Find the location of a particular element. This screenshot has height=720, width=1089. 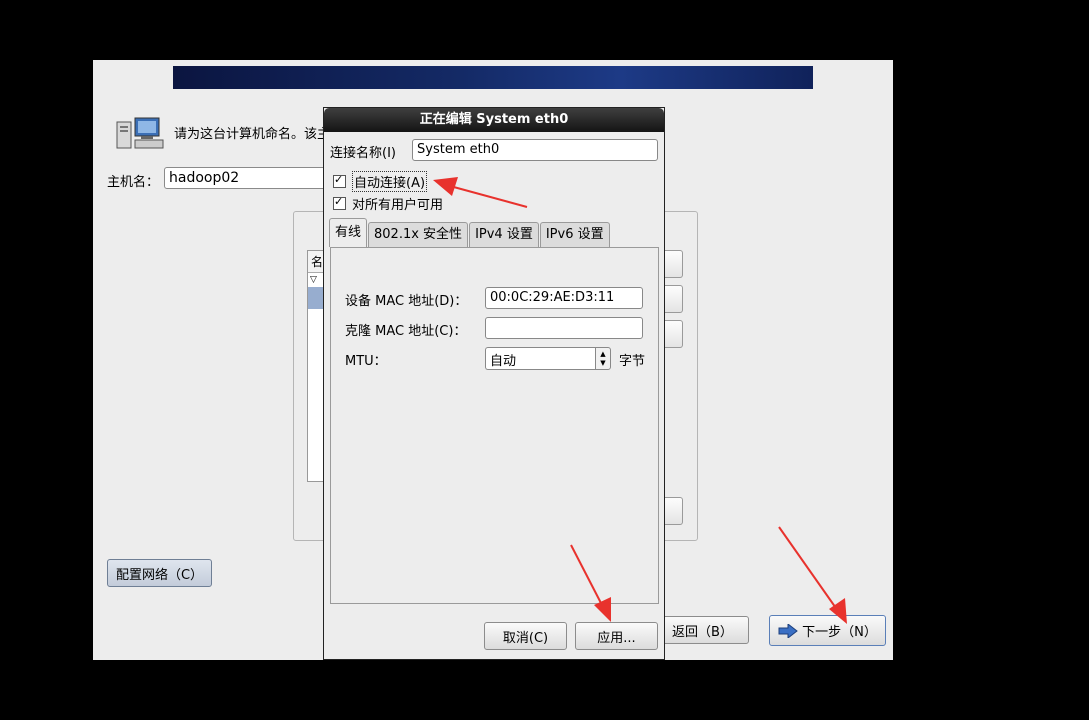

hostname-input: hadoop02 is located at coordinates (249, 178).